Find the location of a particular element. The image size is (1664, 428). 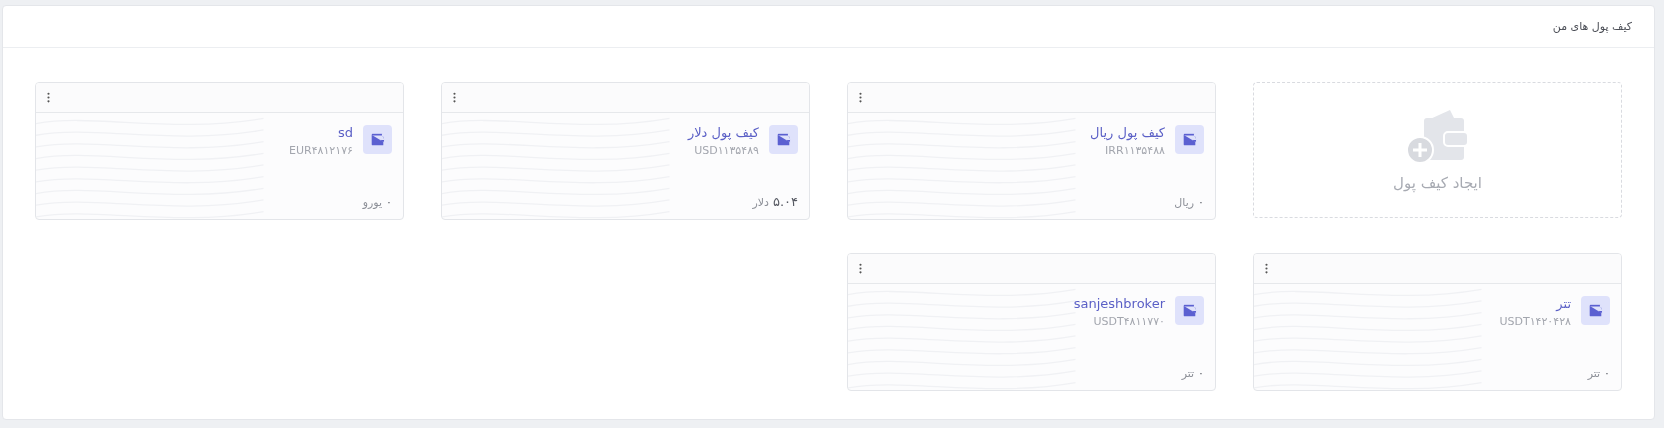

wallet-name: تتر is located at coordinates (1562, 303).